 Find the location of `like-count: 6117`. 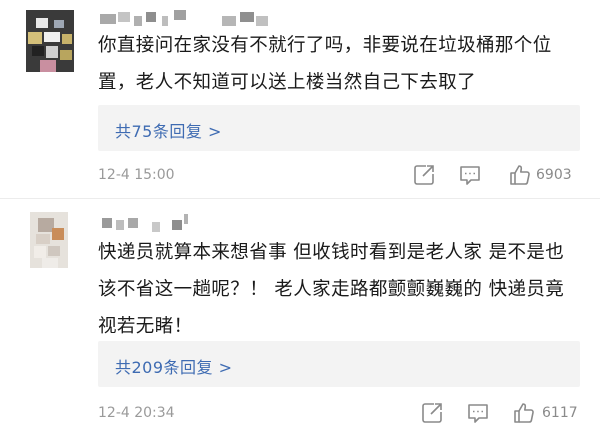

like-count: 6117 is located at coordinates (560, 413).